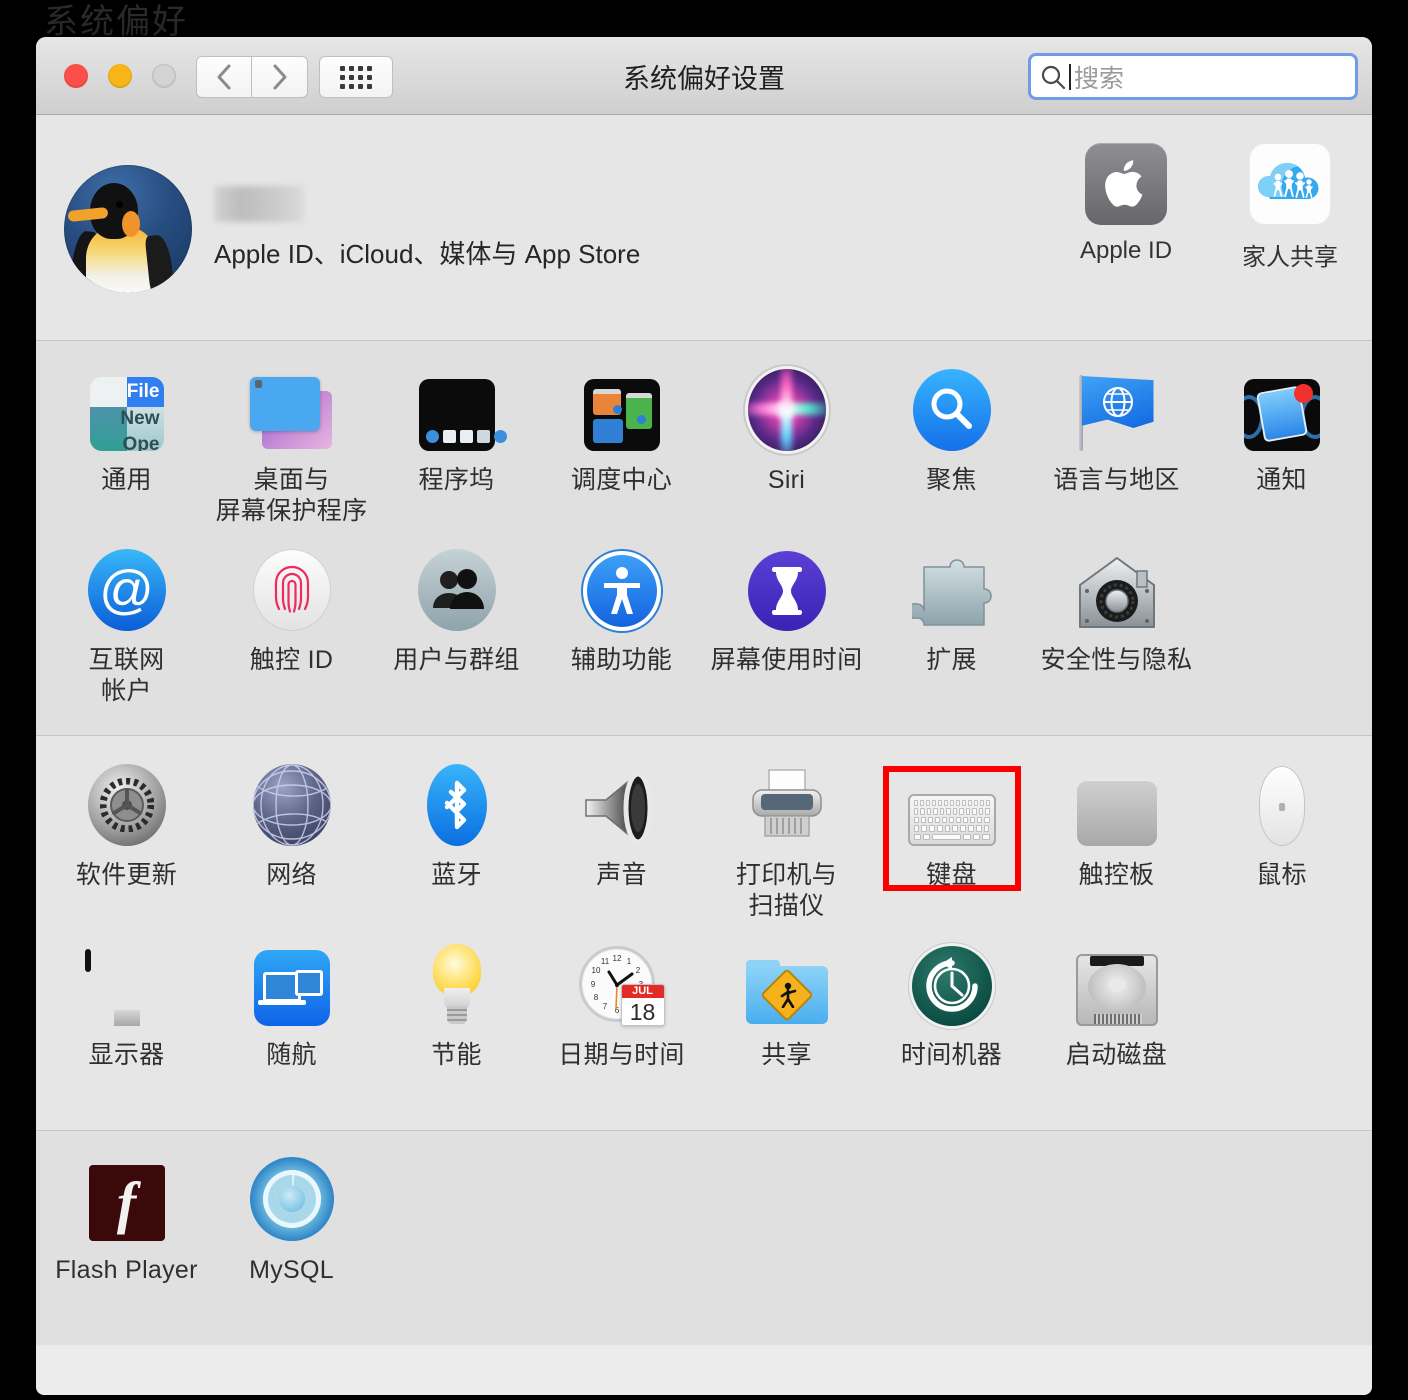 Image resolution: width=1408 pixels, height=1400 pixels. I want to click on pref-label: 聚焦, so click(951, 480).